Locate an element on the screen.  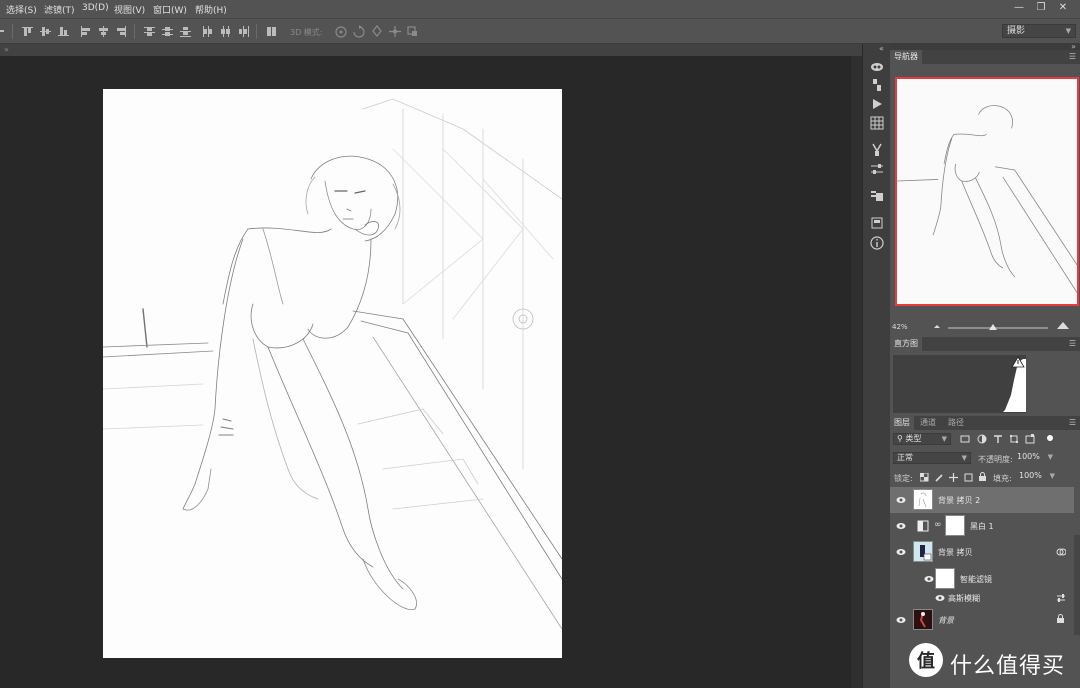
smart-filter-row: 智能滤镜 is located at coordinates (982, 578).